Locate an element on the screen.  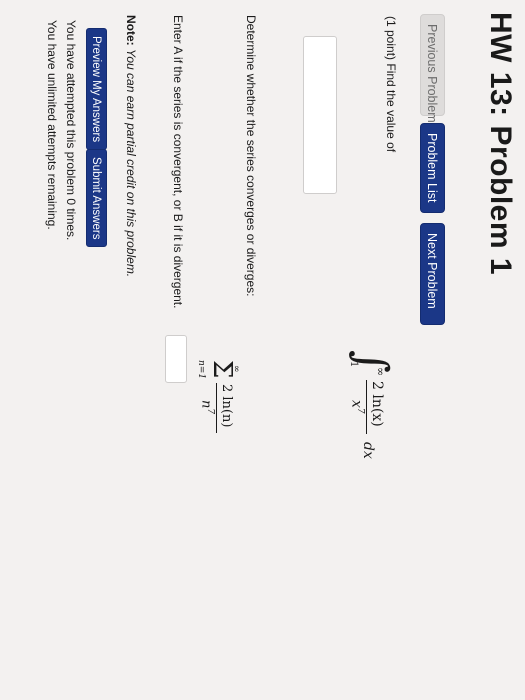
answer-input-series is located at coordinates (176, 359).